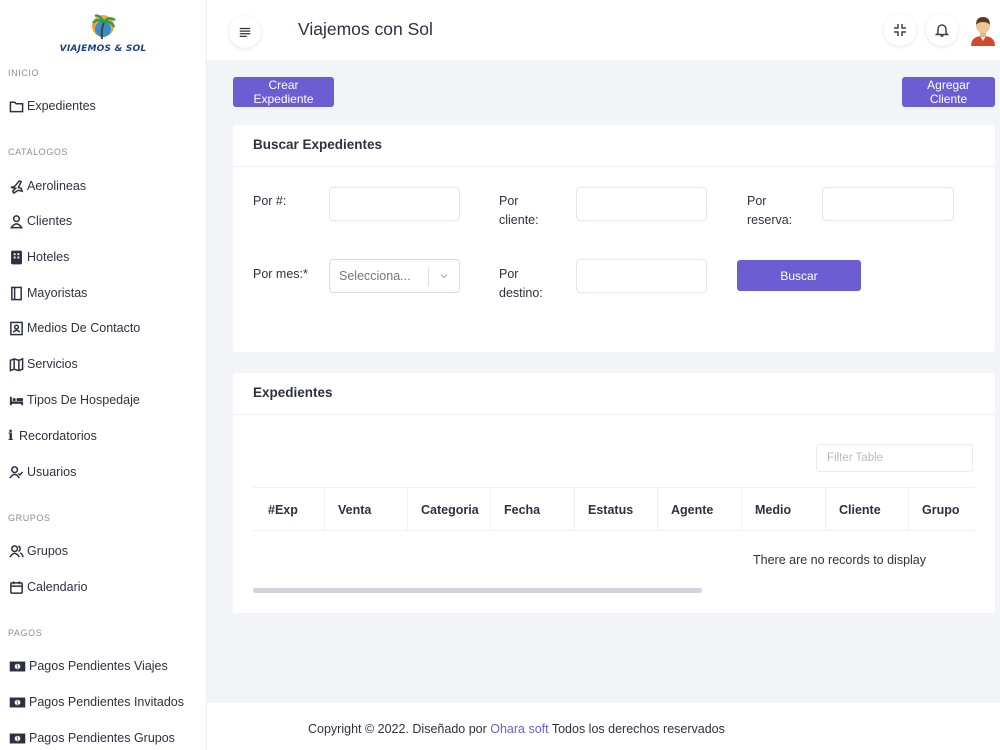 This screenshot has height=750, width=1000. I want to click on chevron-down-icon, so click(444, 276).